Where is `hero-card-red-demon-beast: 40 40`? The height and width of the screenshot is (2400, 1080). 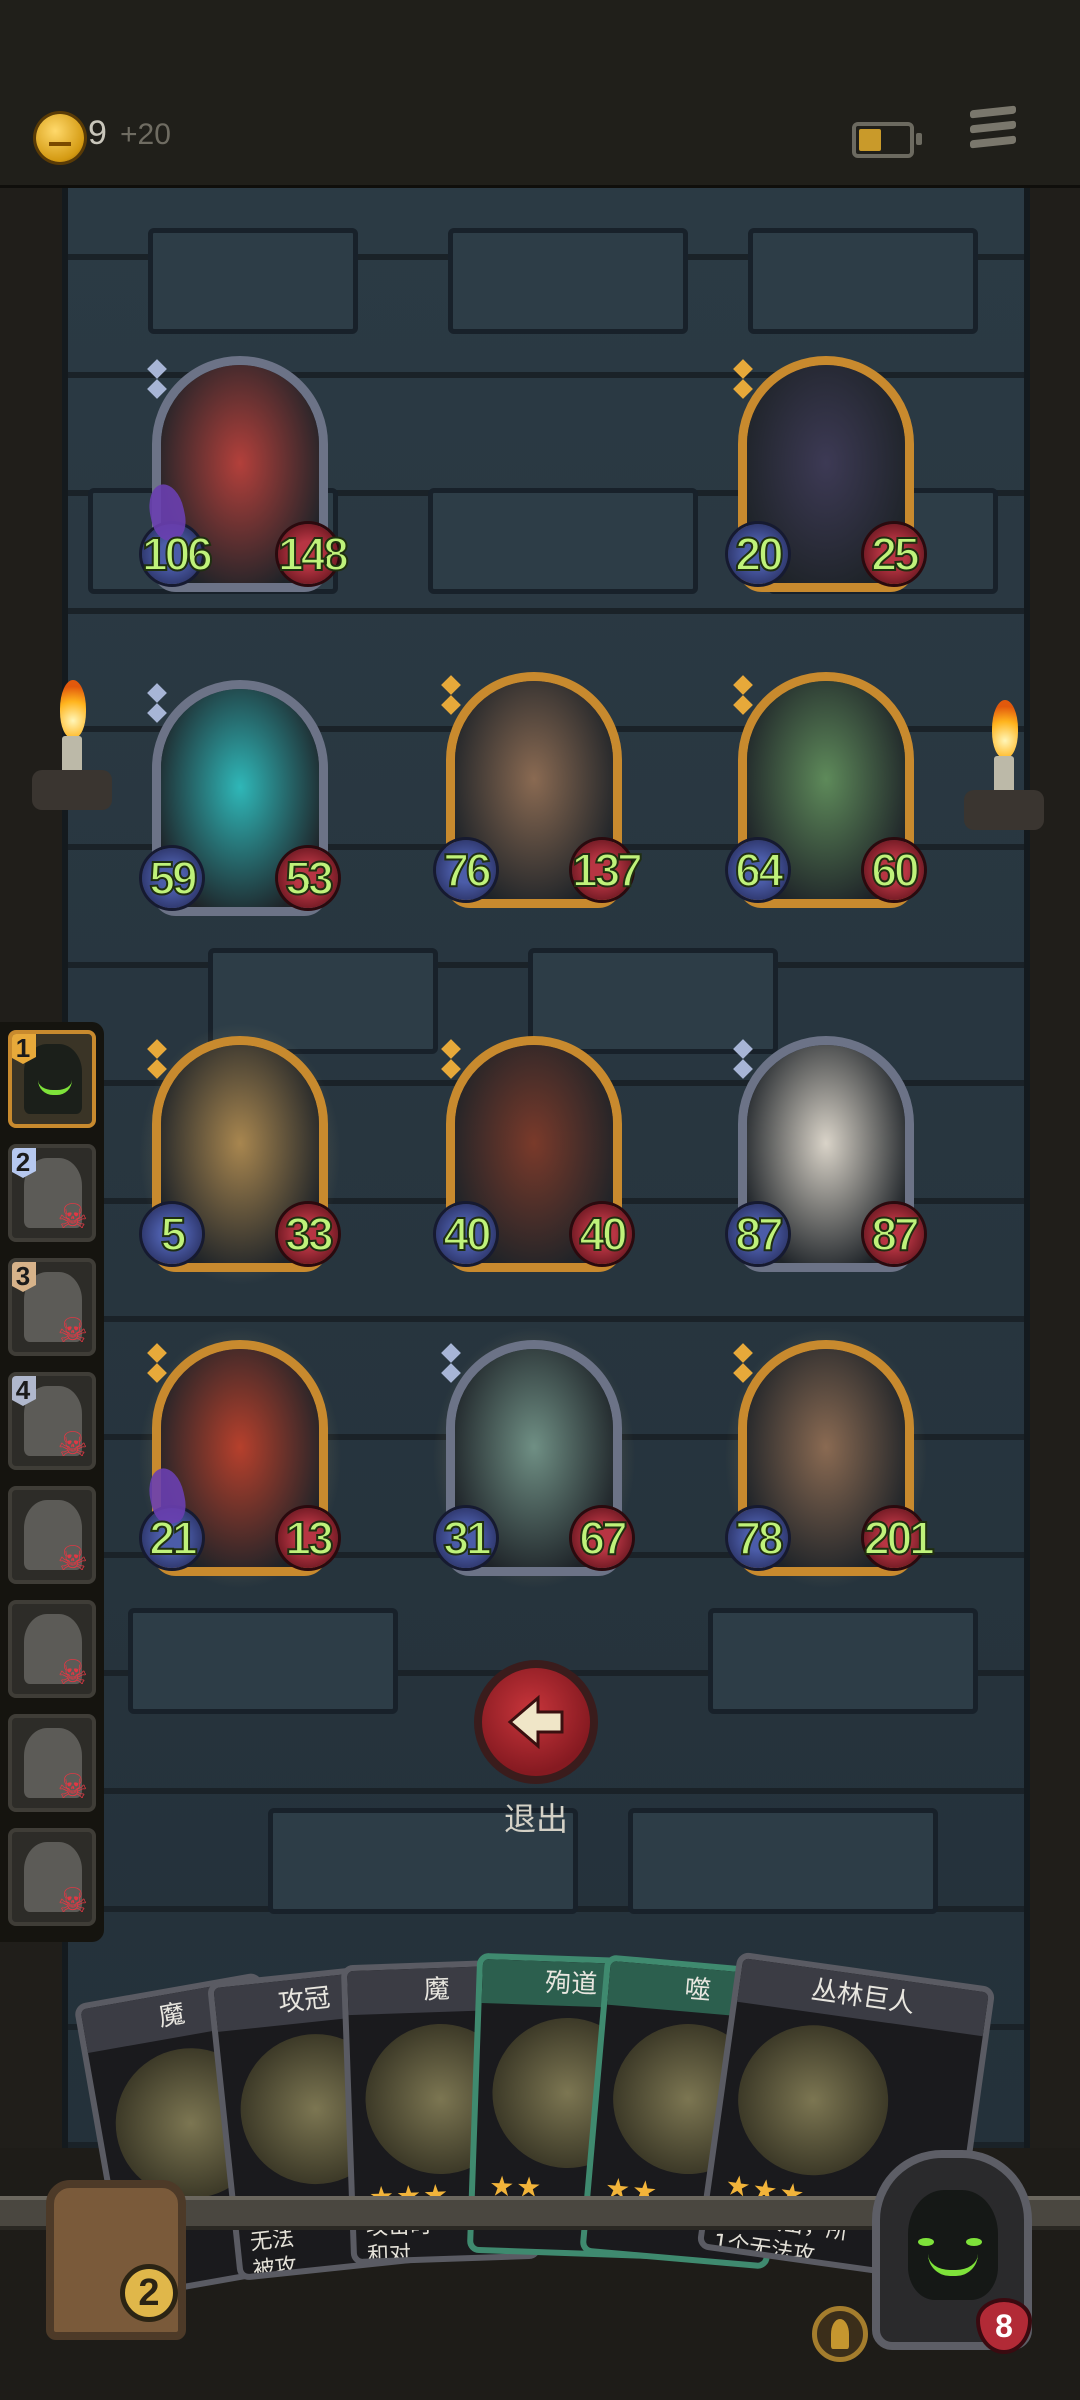
hero-card-red-demon-beast: 40 40 is located at coordinates (534, 1154).